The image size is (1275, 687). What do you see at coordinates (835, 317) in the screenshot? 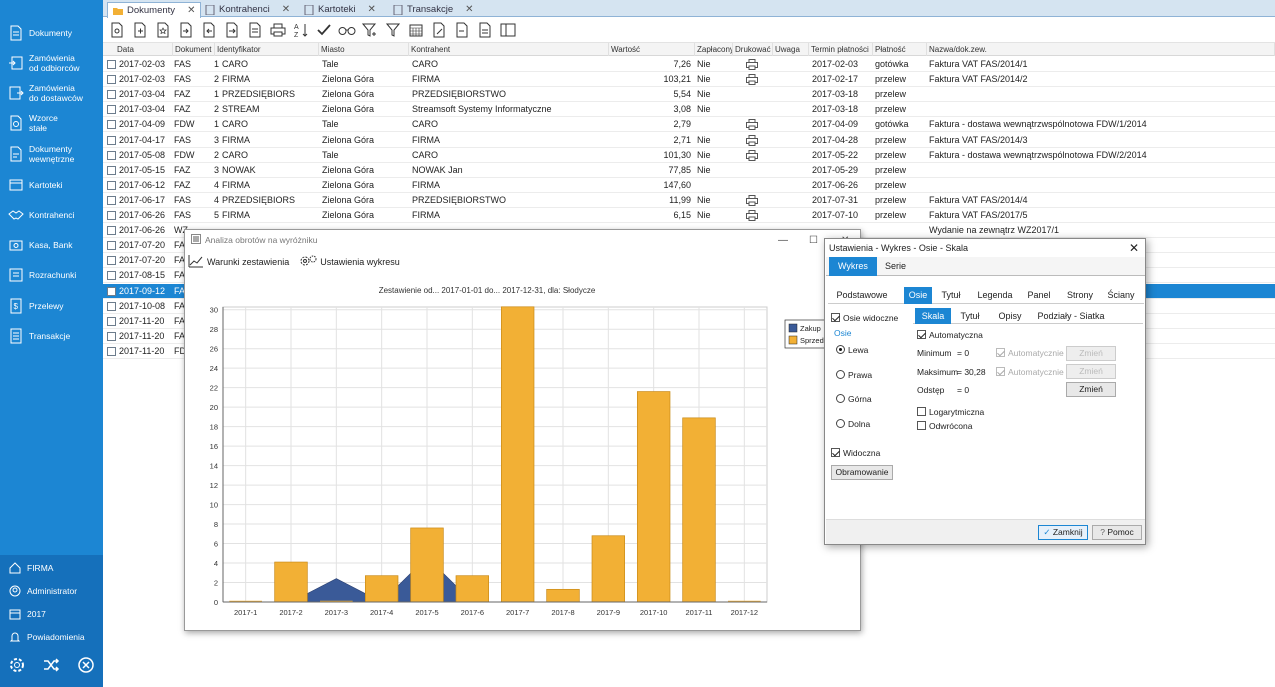
I see `axis-visible-checkbox` at bounding box center [835, 317].